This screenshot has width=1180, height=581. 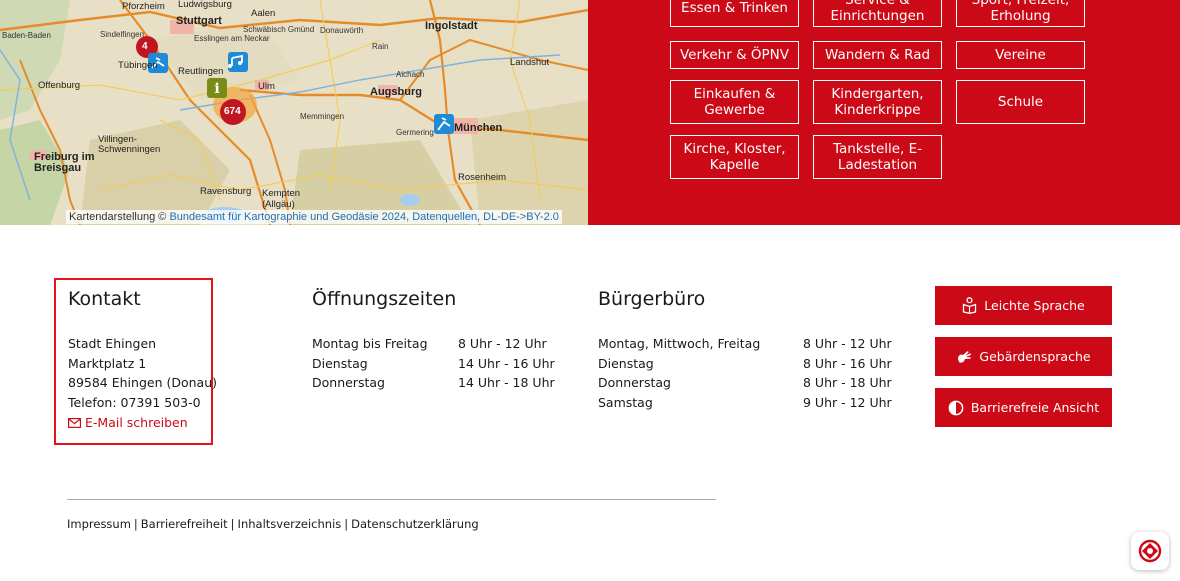 I want to click on kontakt-title: Kontakt, so click(x=104, y=299).